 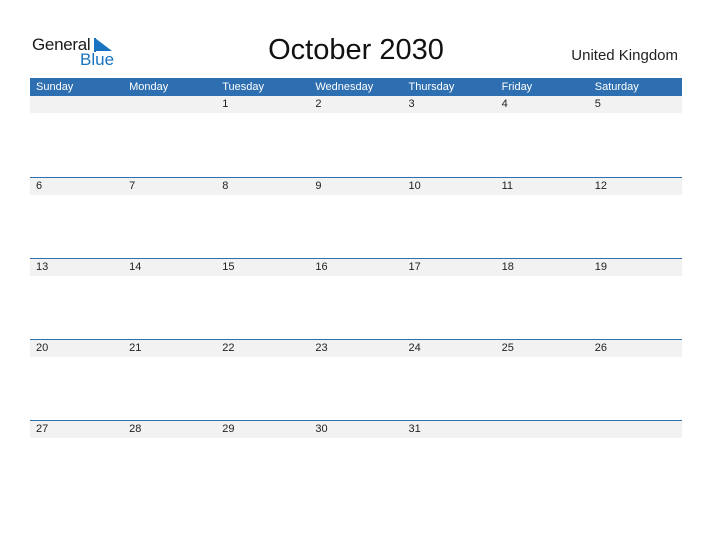 I want to click on day-cell: 10, so click(x=414, y=186).